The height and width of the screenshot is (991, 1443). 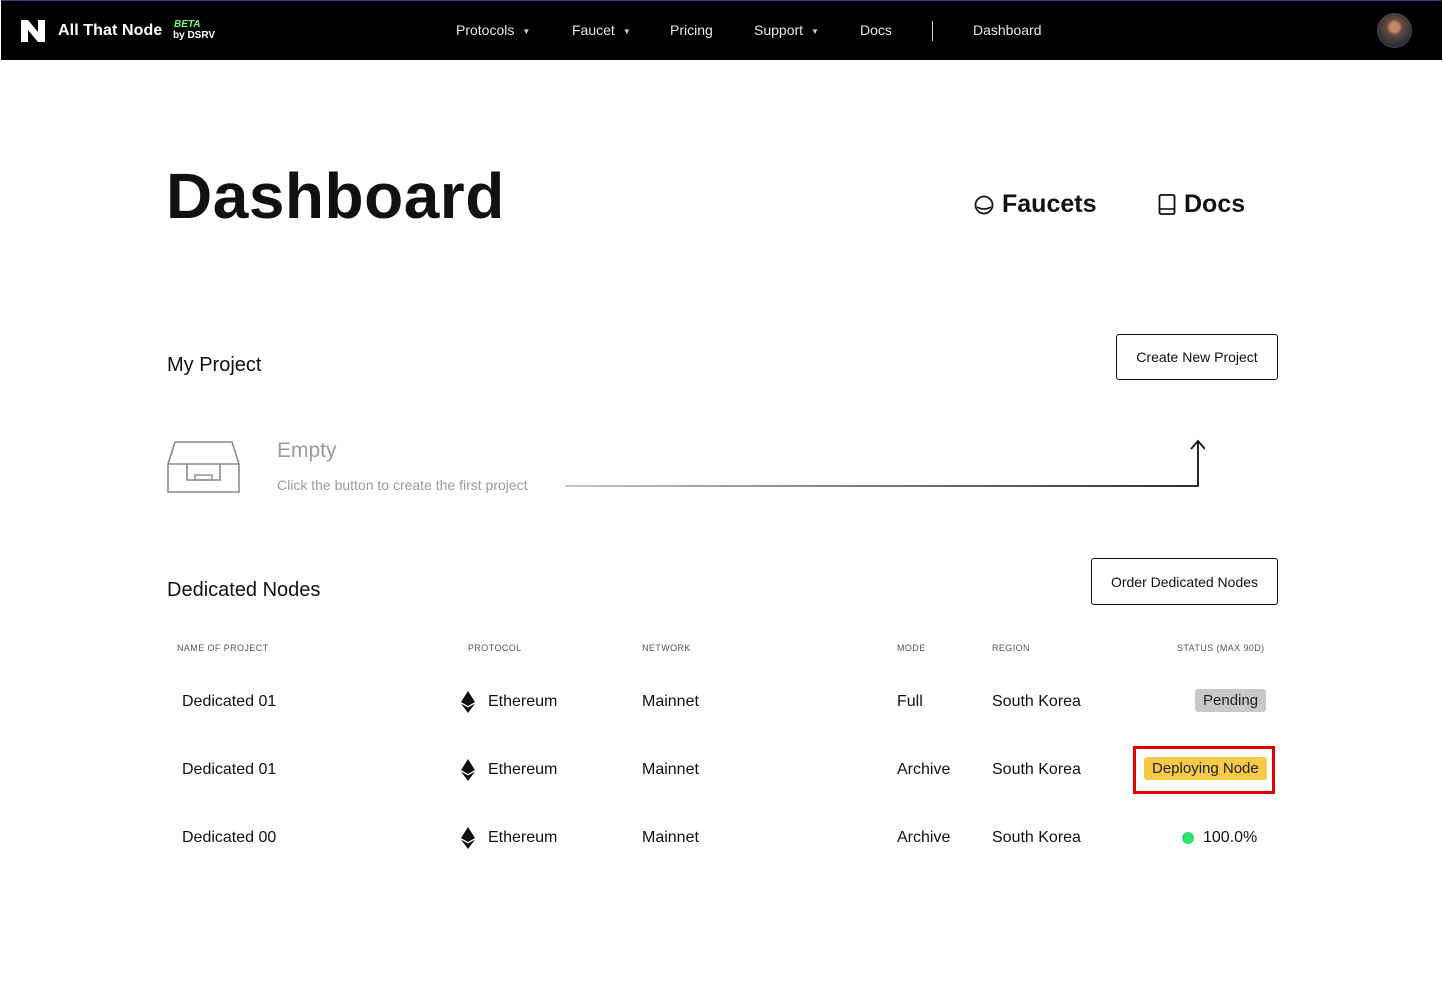 I want to click on nav-divider, so click(x=932, y=31).